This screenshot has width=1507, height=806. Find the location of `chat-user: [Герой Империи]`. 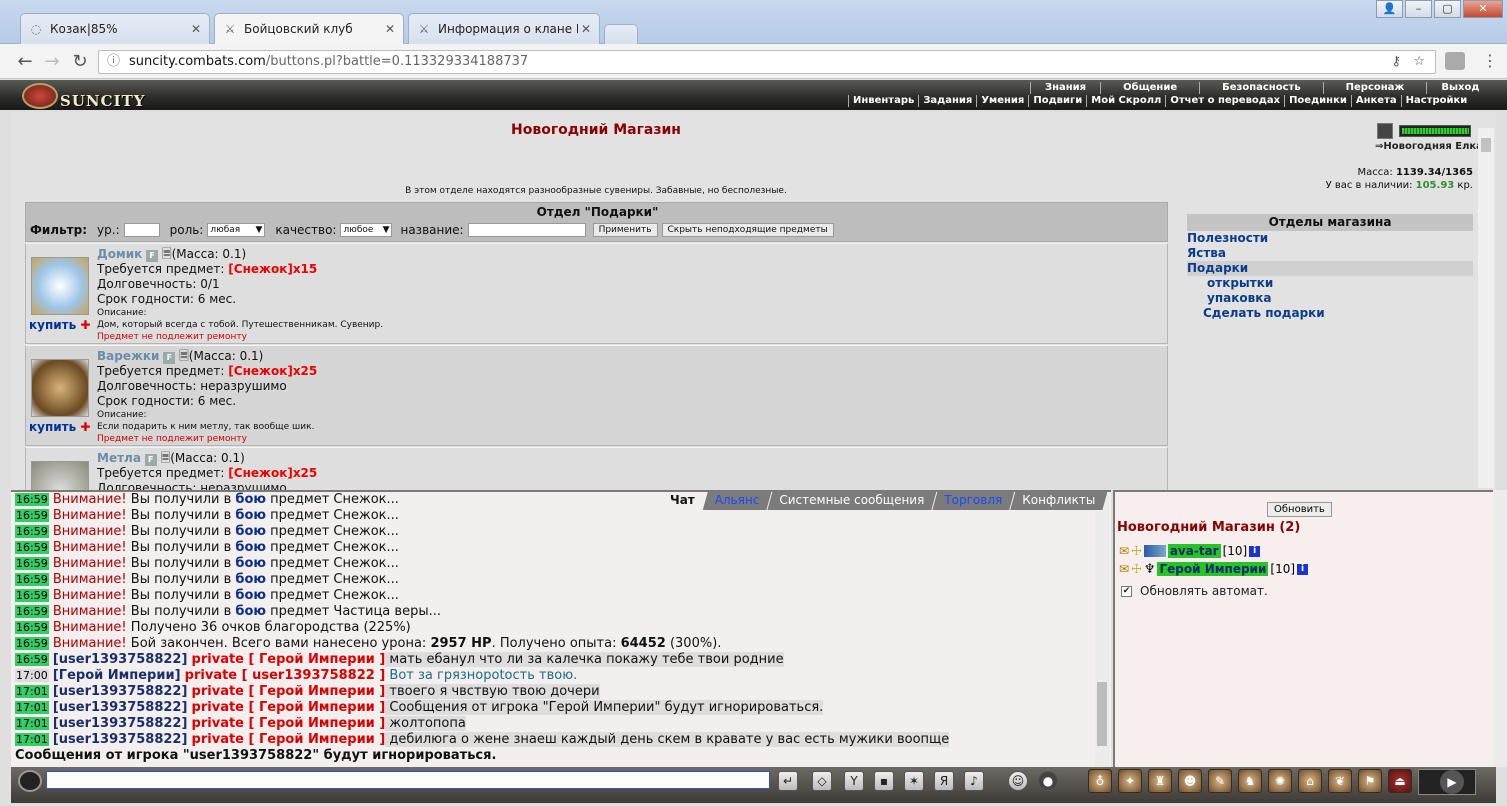

chat-user: [Герой Империи] is located at coordinates (117, 675).